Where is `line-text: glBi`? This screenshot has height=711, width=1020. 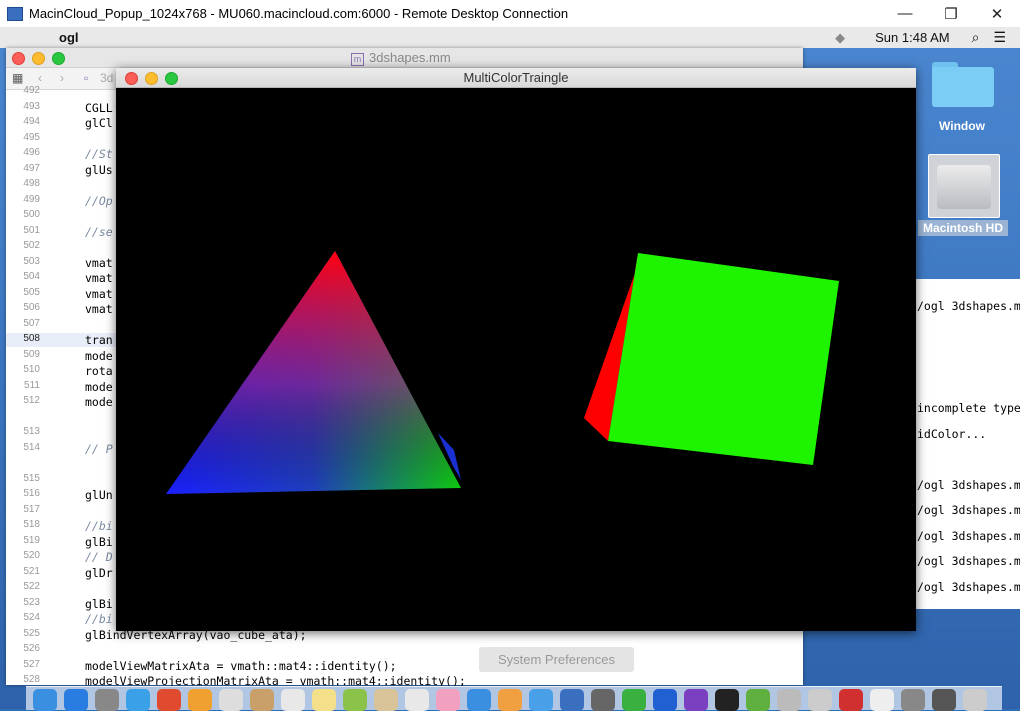
line-text: glBi is located at coordinates (99, 541).